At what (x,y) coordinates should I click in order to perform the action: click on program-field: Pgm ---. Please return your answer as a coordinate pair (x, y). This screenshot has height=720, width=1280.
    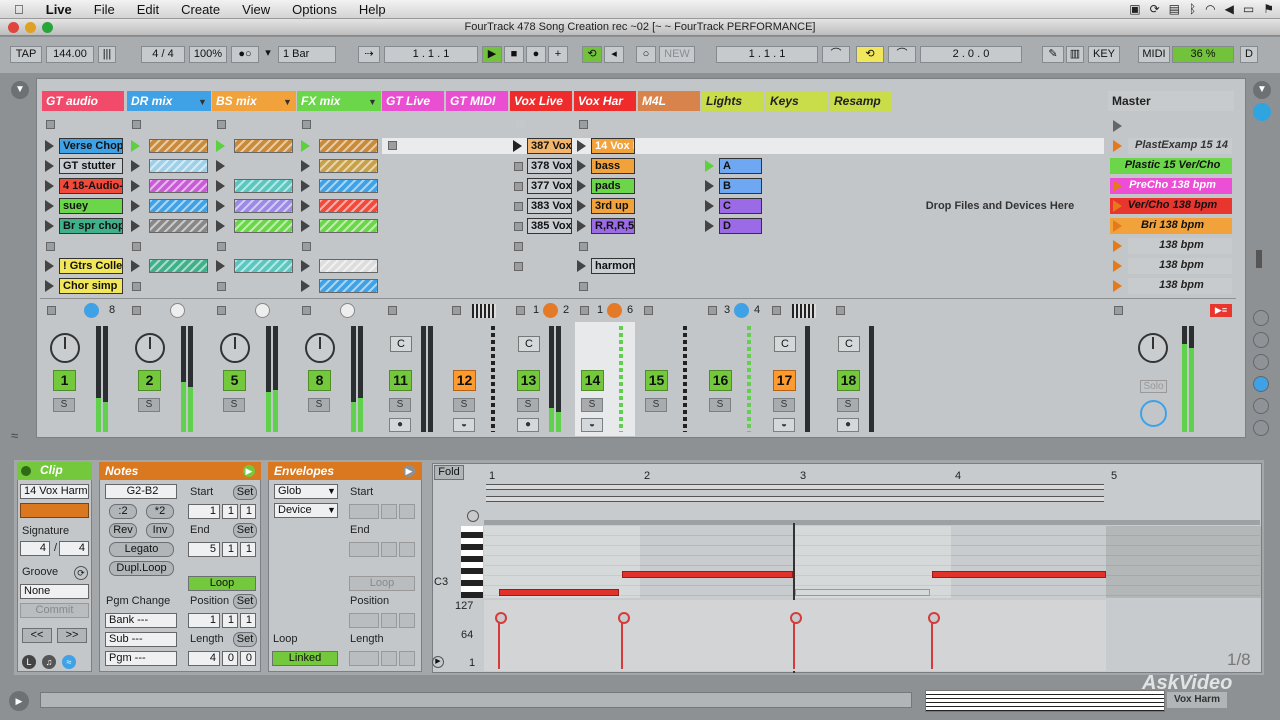
    Looking at the image, I should click on (141, 658).